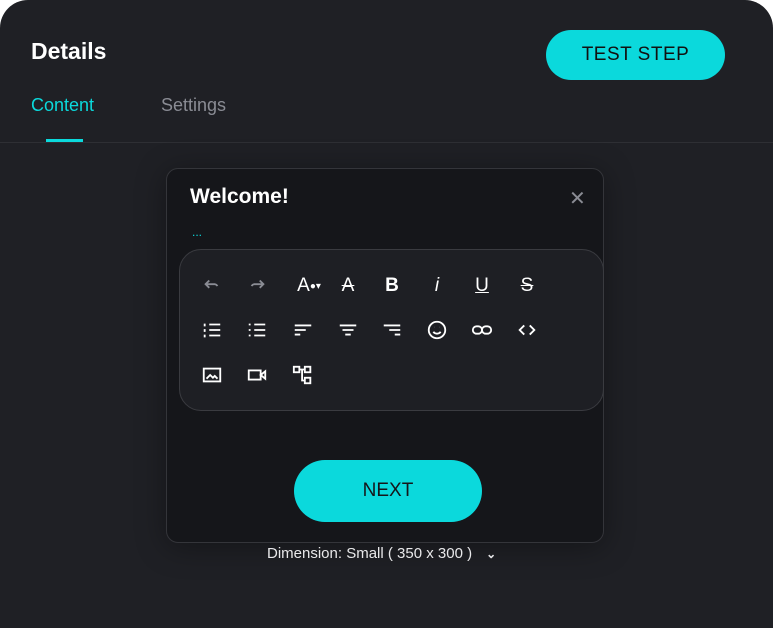 The width and height of the screenshot is (773, 628). I want to click on tab-content: Content, so click(62, 105).